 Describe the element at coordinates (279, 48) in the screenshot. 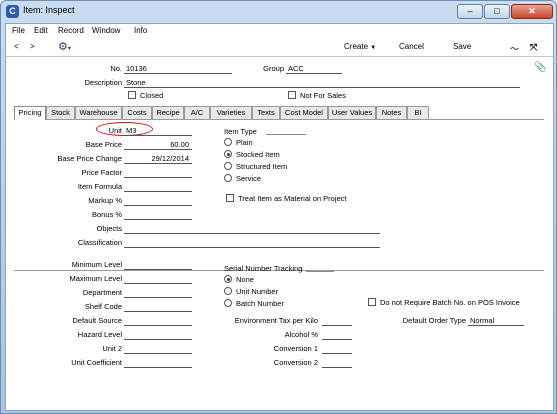

I see `toolbar: < > ⚙▾ Create ▼ Cancel Save 〜 ⤧` at that location.